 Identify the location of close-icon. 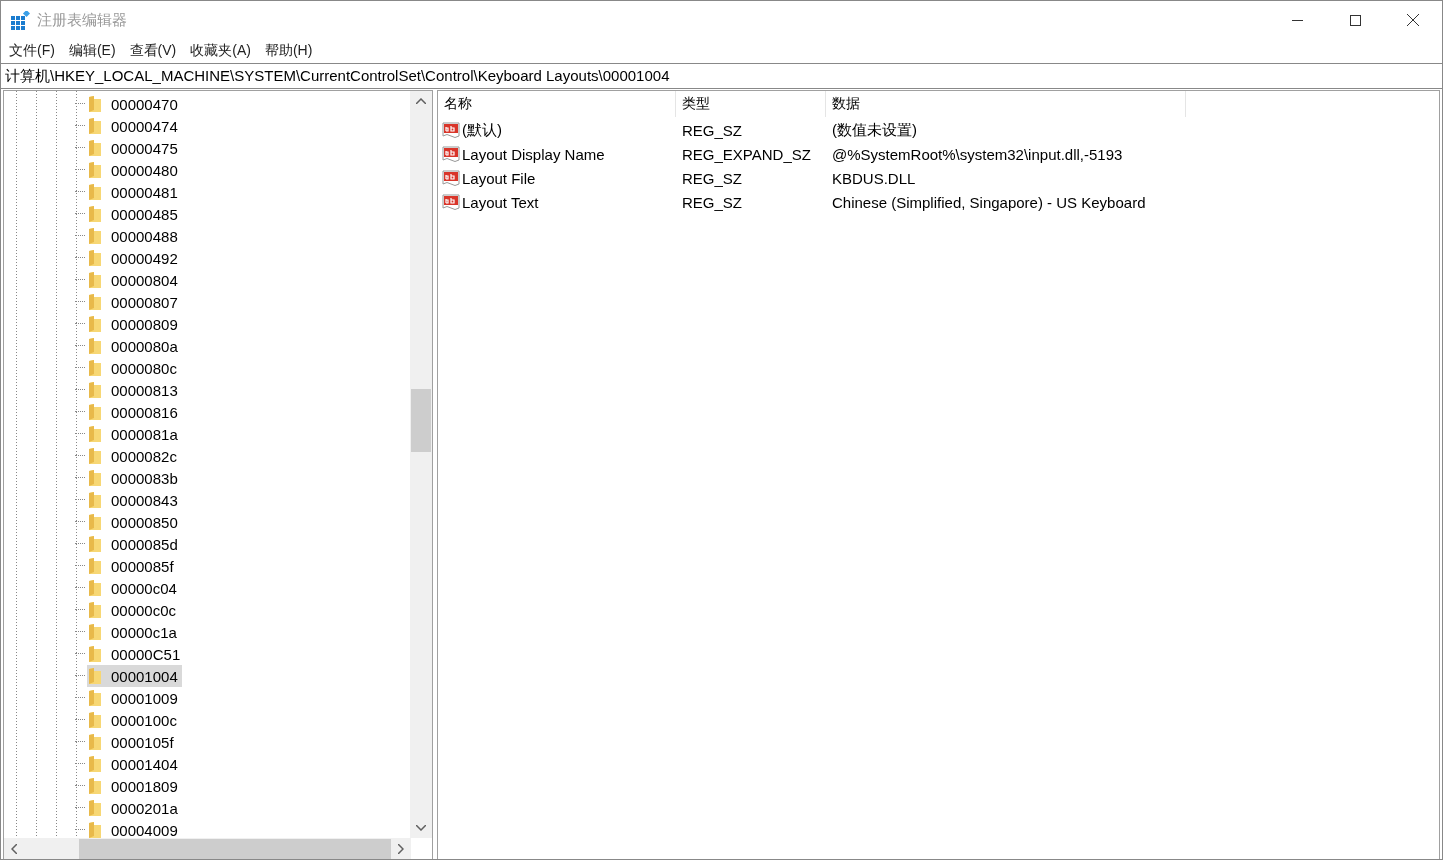
(1413, 20).